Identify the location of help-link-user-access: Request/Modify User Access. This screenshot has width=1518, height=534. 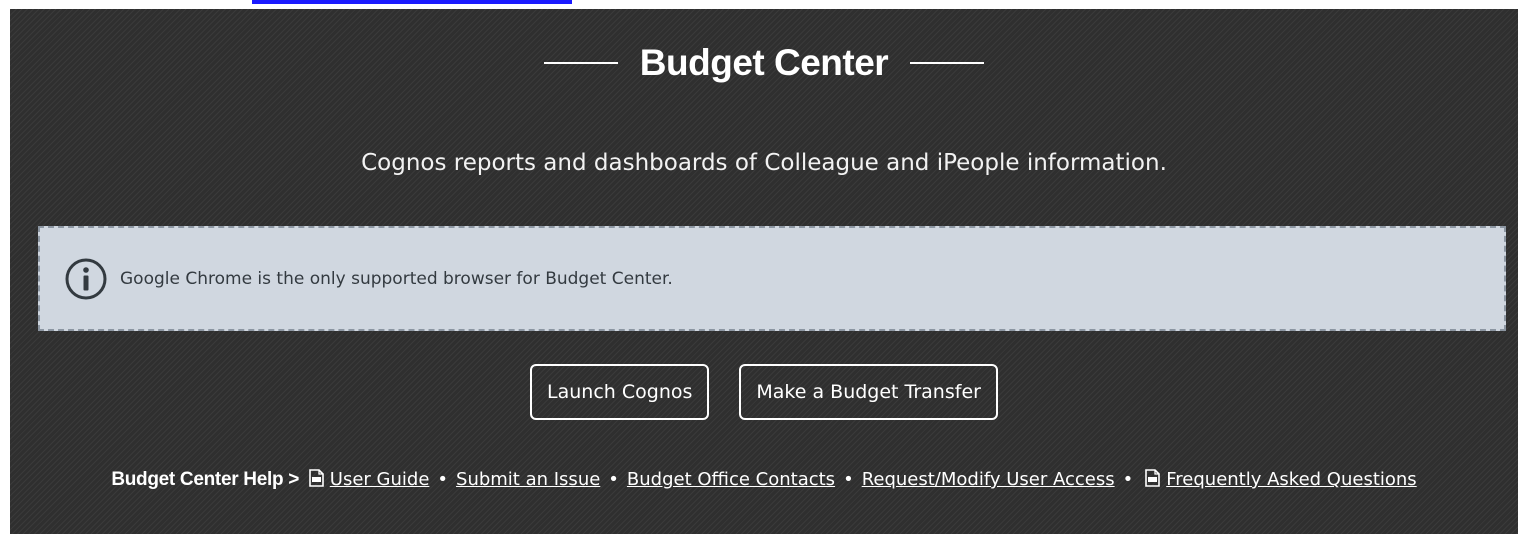
(988, 479).